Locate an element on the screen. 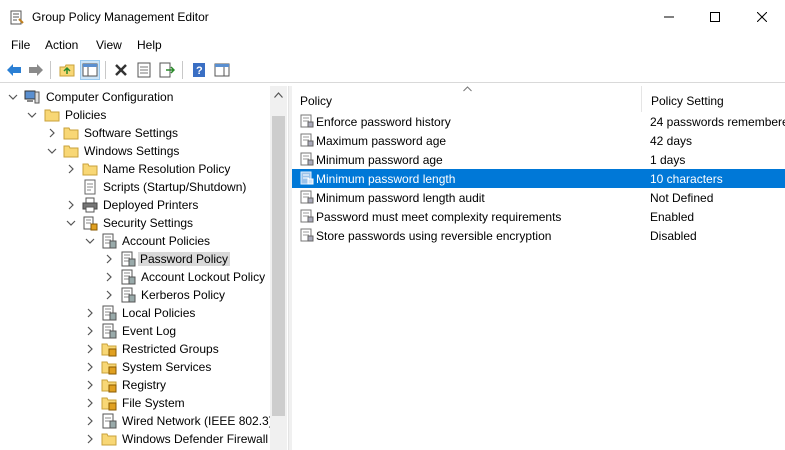 This screenshot has width=785, height=450. tree-item-file-system: File System is located at coordinates (135, 403).